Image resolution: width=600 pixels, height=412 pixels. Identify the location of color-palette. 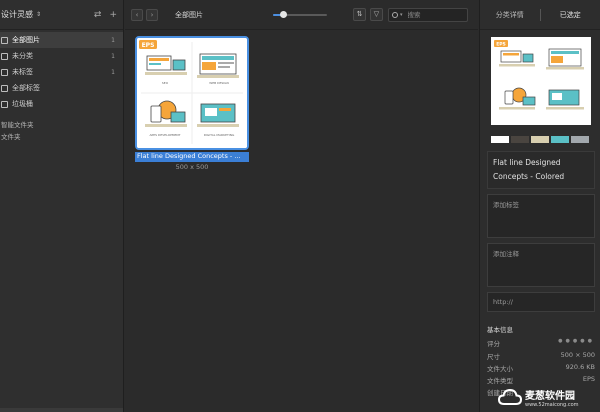
(540, 139).